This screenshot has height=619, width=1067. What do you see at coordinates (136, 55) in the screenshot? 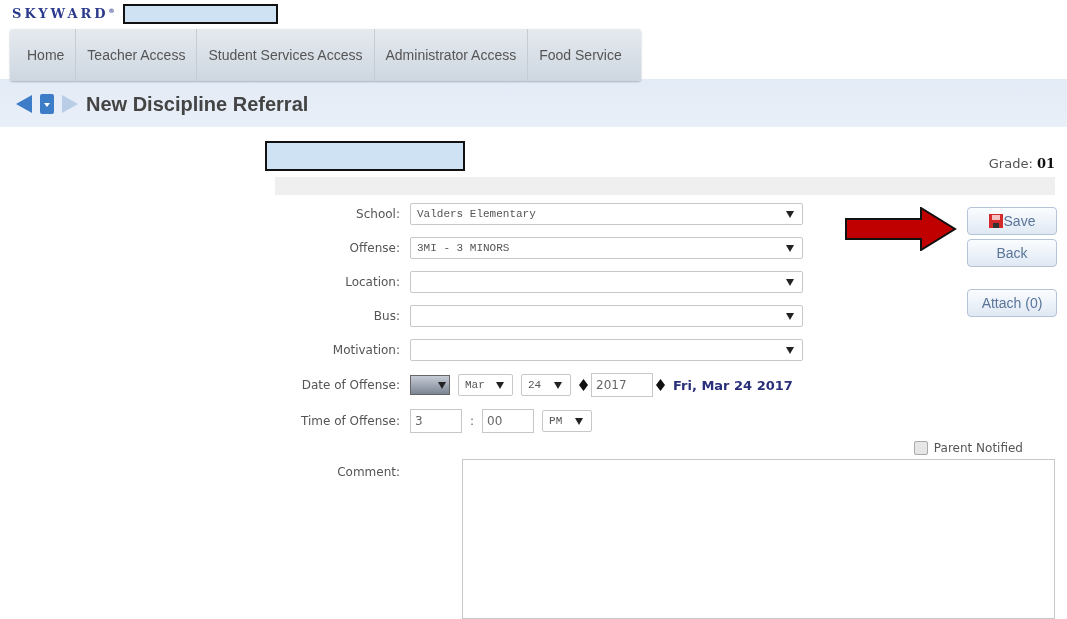
I see `nav-tab: Teacher Access` at bounding box center [136, 55].